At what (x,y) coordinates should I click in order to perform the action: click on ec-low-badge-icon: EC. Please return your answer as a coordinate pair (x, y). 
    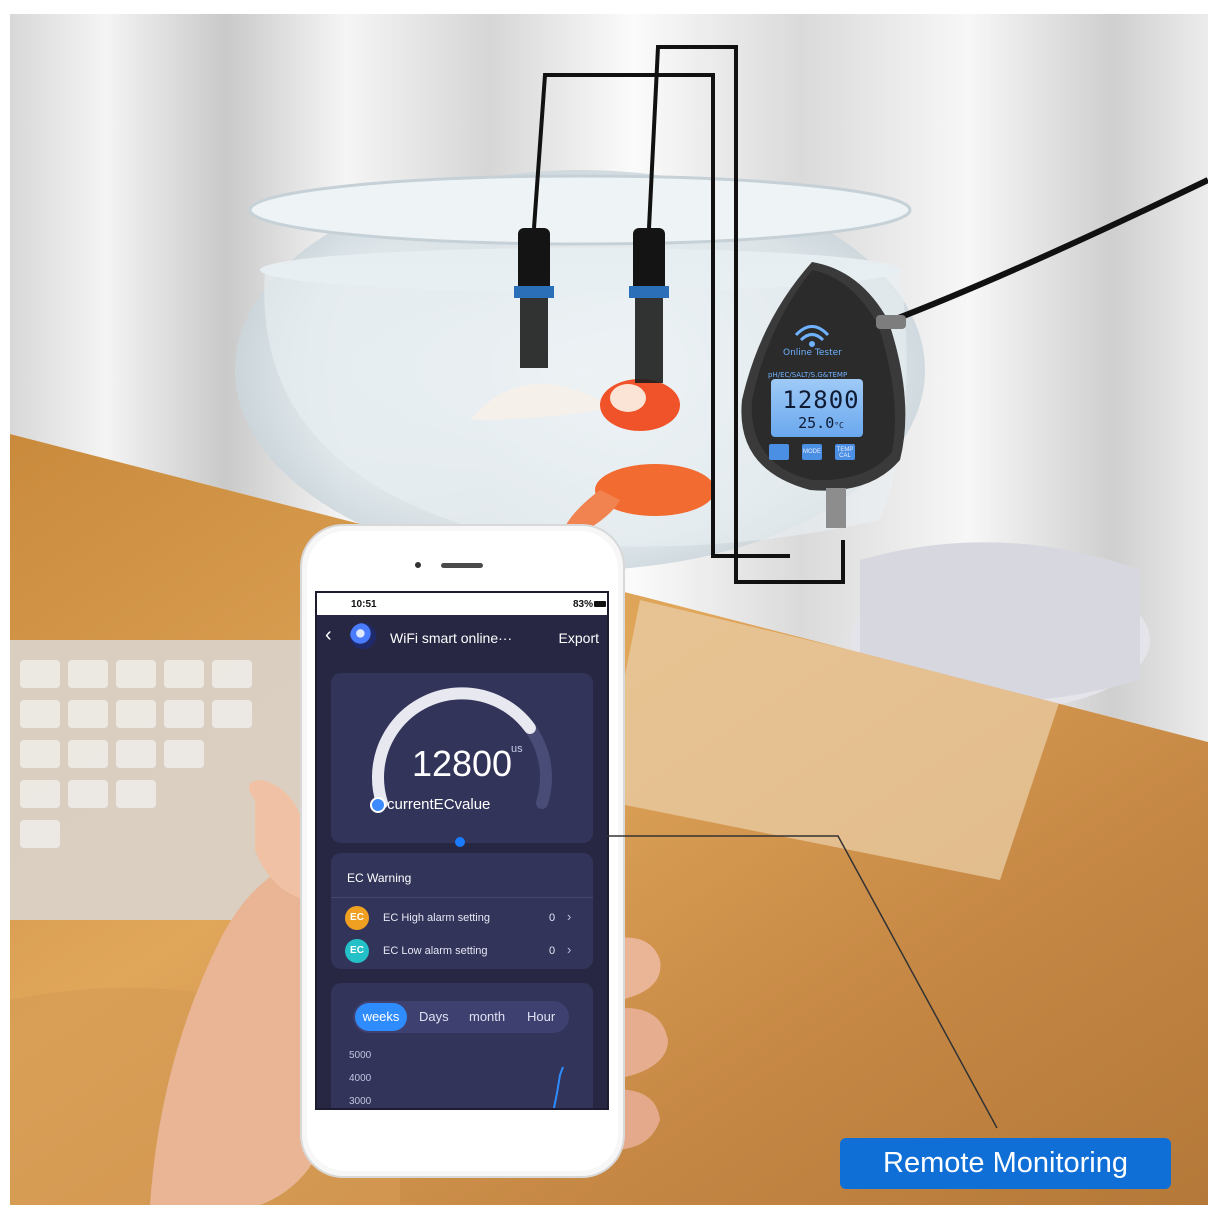
    Looking at the image, I should click on (357, 951).